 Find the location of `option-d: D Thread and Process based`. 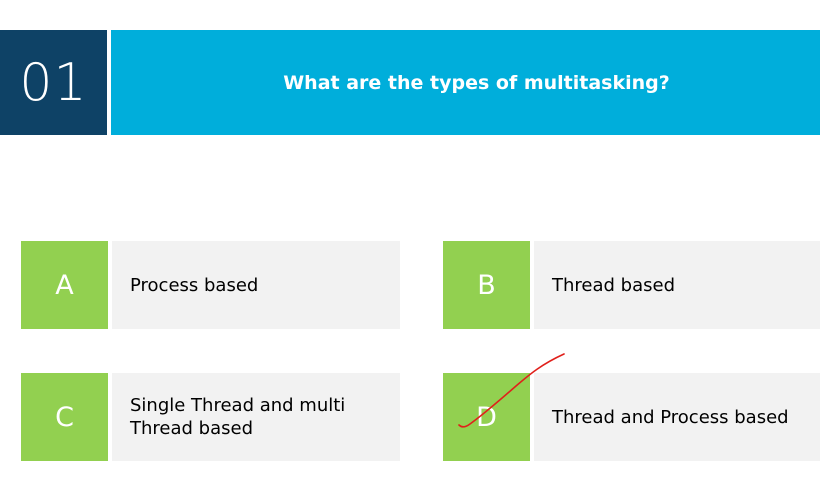

option-d: D Thread and Process based is located at coordinates (631, 417).